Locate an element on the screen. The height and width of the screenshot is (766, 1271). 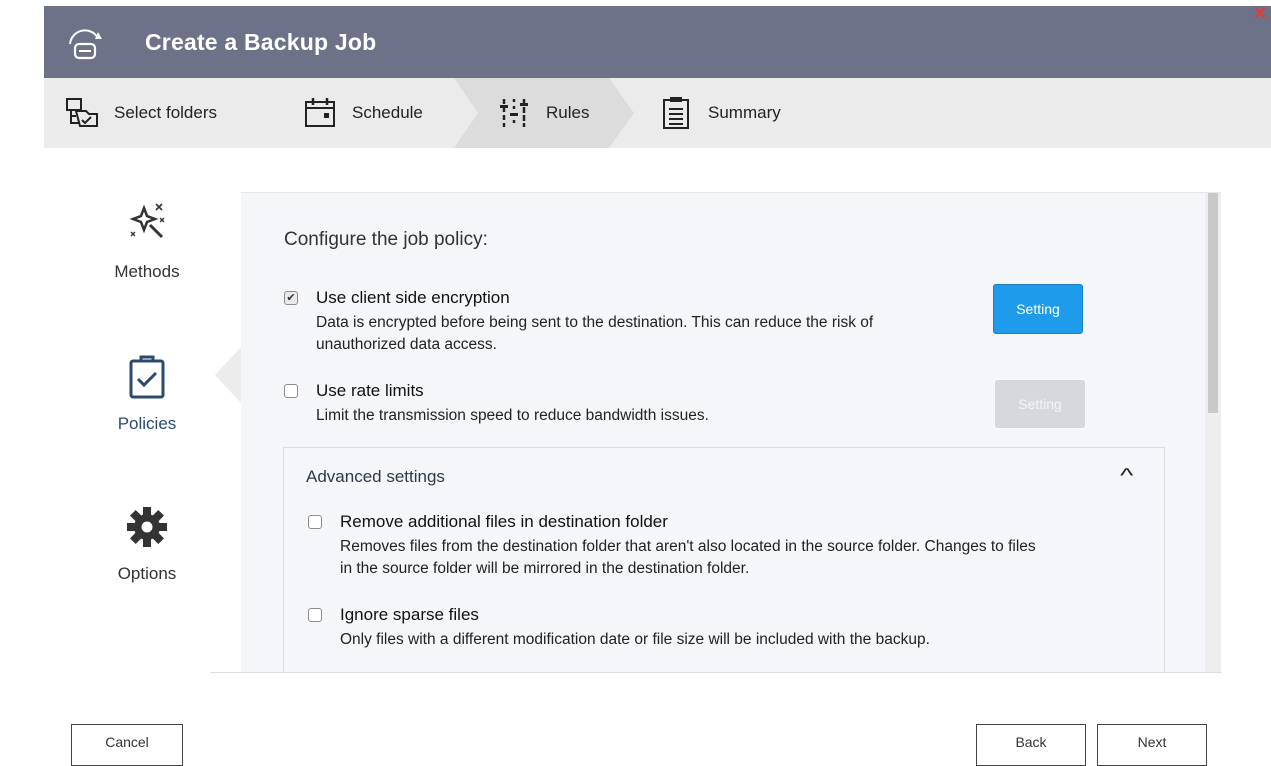
panel-divider is located at coordinates (716, 672).